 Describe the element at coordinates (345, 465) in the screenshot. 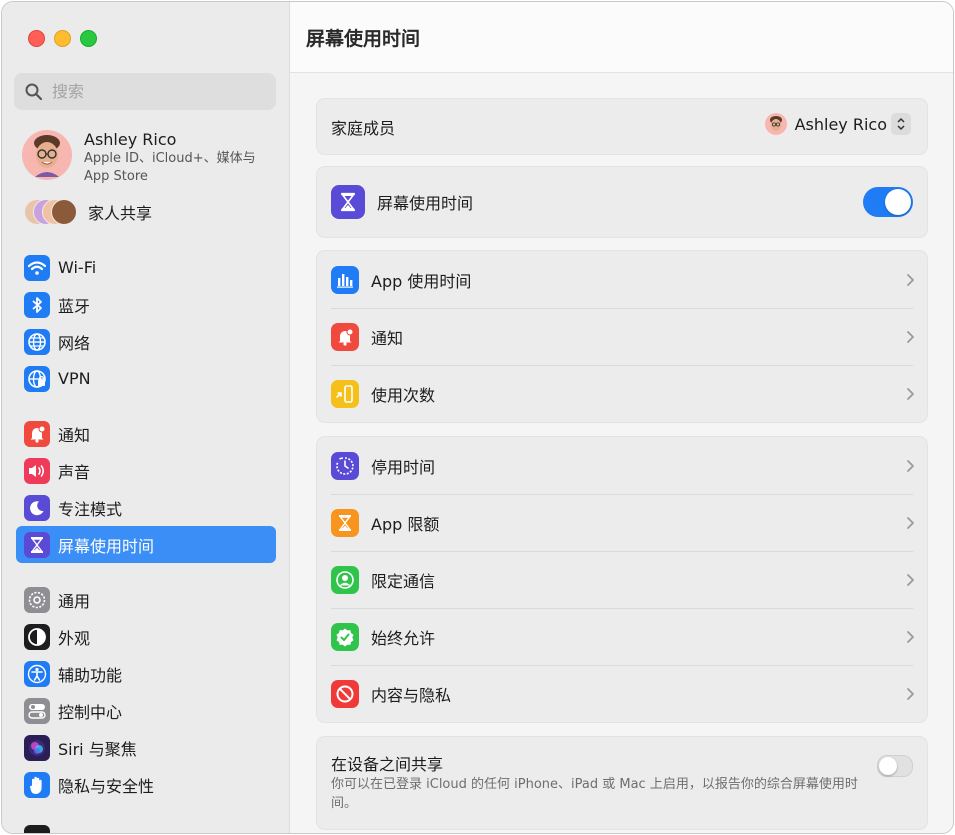

I see `downtime-icon` at that location.